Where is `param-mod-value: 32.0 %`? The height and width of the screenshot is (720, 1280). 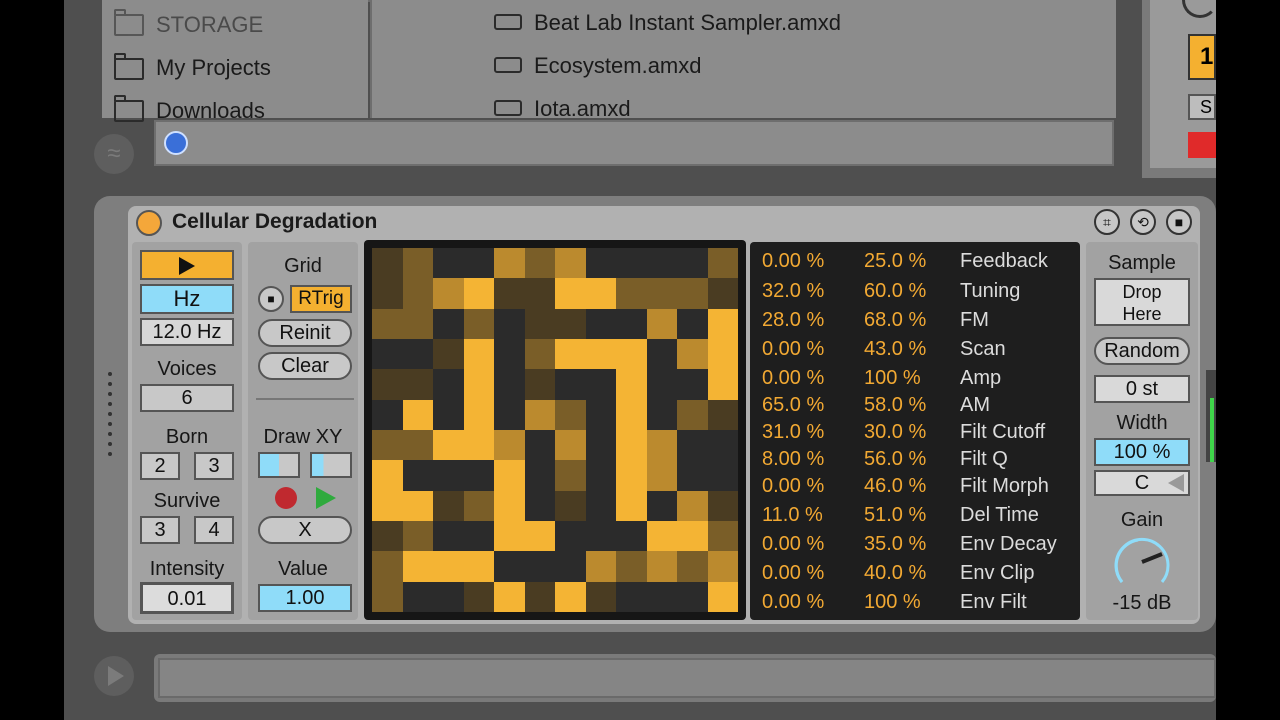 param-mod-value: 32.0 % is located at coordinates (793, 291).